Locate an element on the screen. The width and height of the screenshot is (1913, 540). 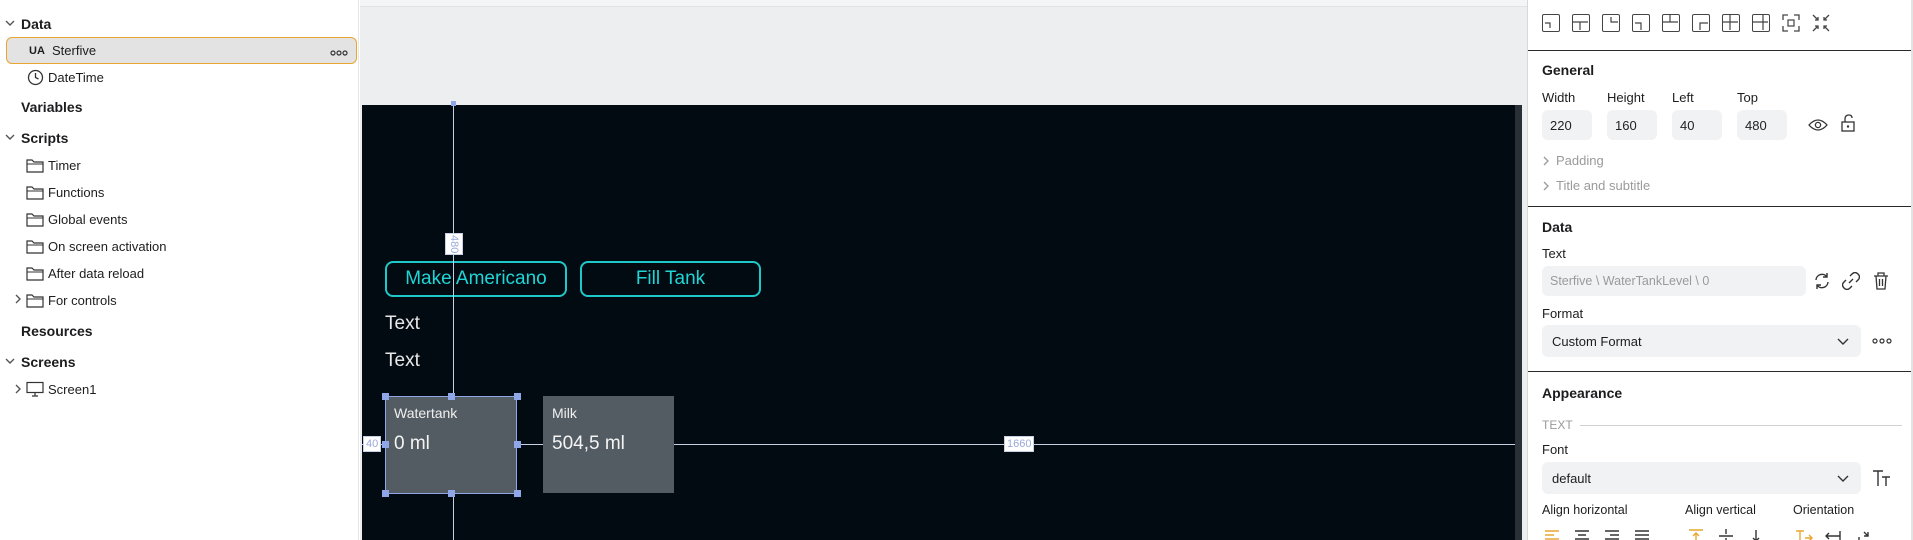
tree-item-screen1: Screen1 is located at coordinates (61, 389).